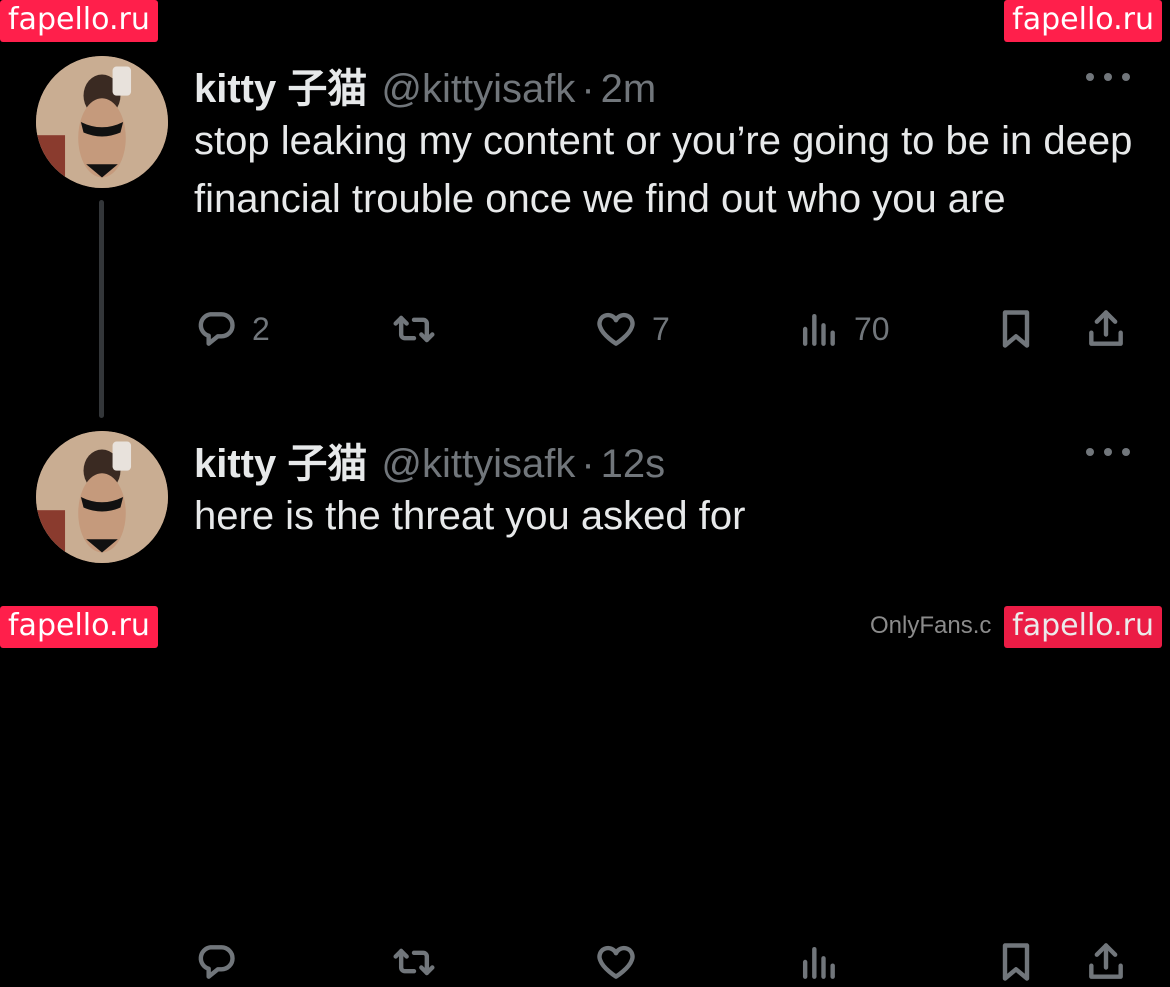 Image resolution: width=1170 pixels, height=987 pixels. I want to click on tweet-header: kitty 子猫 @kittyisafk · 2m, so click(425, 83).